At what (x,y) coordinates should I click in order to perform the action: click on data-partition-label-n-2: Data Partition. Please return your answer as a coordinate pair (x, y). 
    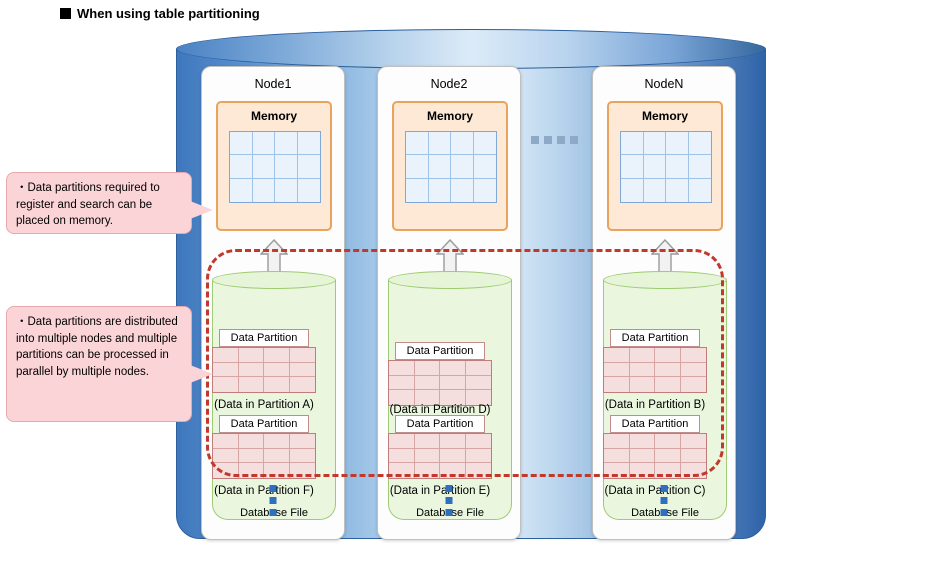
    Looking at the image, I should click on (655, 424).